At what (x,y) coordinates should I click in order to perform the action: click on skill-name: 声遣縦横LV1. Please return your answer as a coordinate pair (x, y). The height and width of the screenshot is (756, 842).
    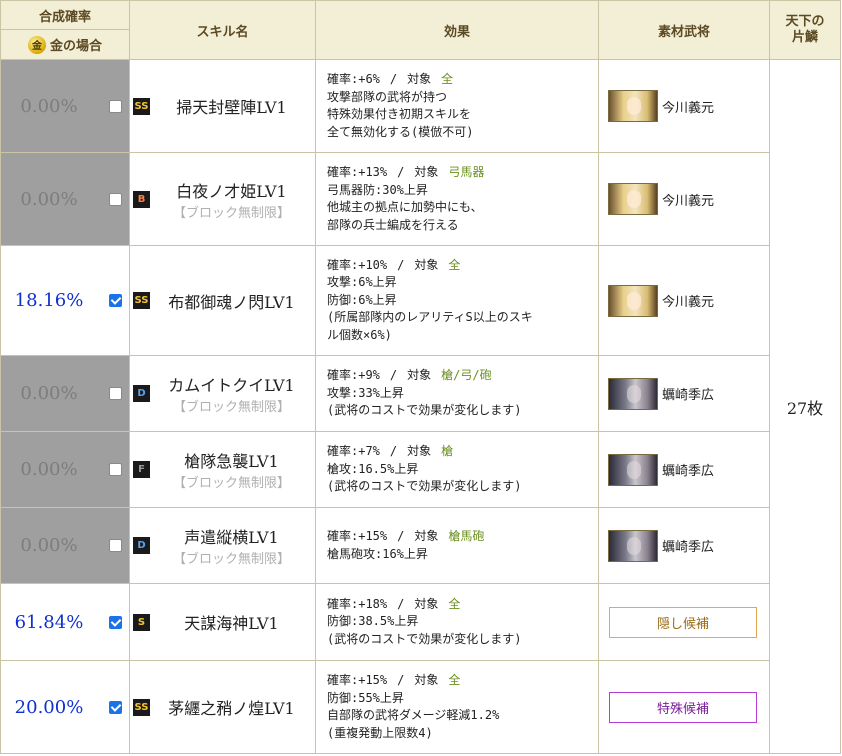
    Looking at the image, I should click on (231, 537).